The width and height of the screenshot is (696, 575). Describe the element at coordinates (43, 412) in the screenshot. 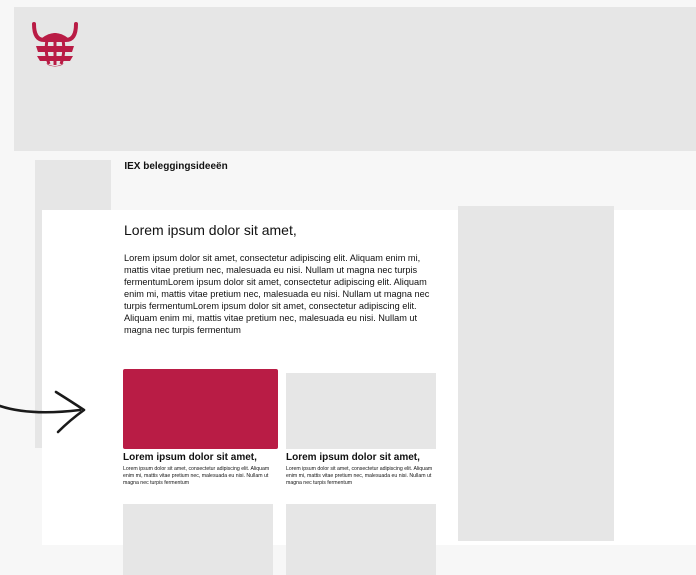

I see `hand-drawn-arrow-icon` at that location.